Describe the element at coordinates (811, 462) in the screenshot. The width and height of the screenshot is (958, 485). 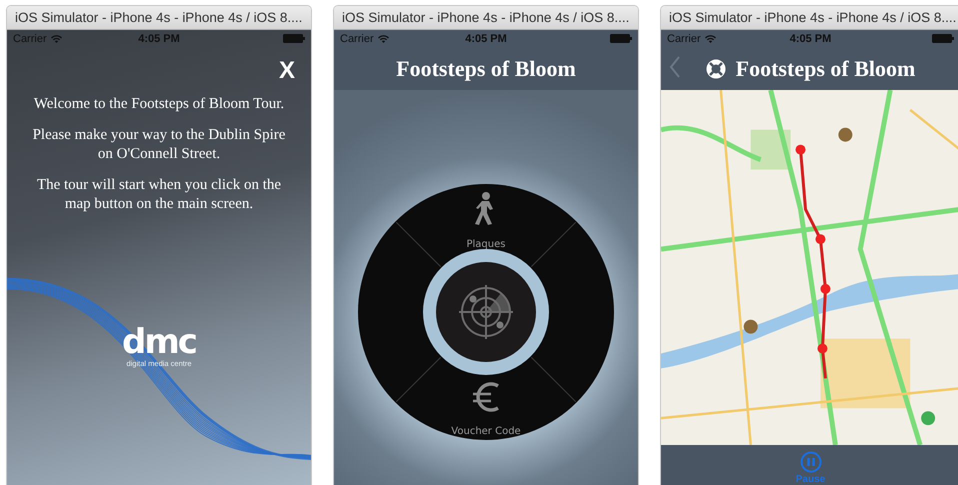
I see `pause-icon` at that location.